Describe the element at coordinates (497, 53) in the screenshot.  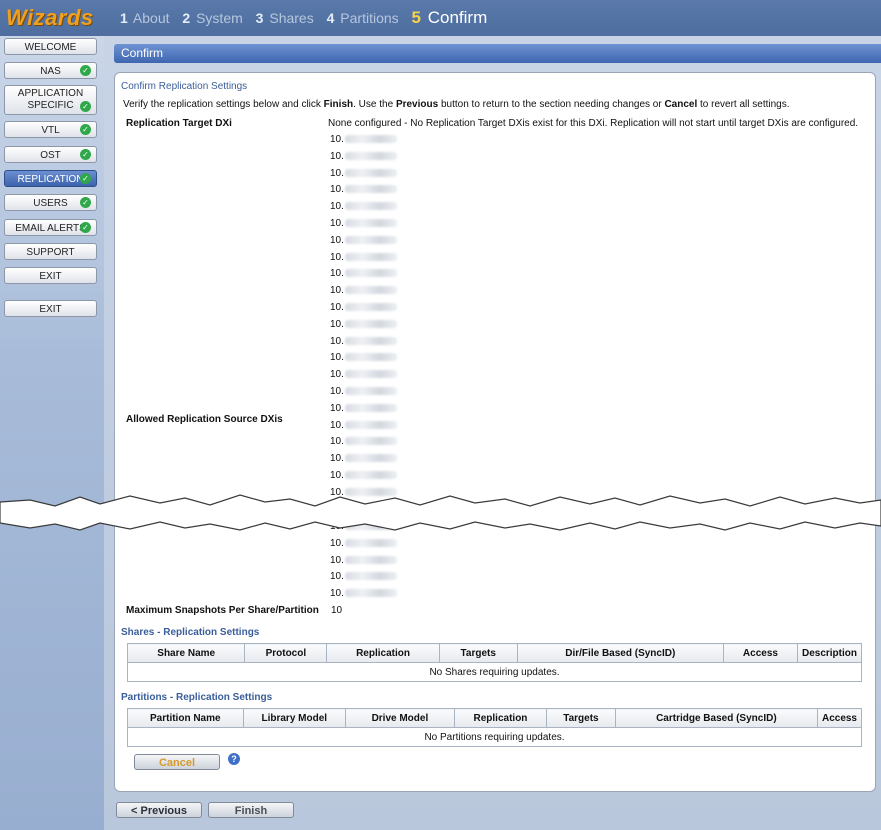
I see `page-header: Confirm` at that location.